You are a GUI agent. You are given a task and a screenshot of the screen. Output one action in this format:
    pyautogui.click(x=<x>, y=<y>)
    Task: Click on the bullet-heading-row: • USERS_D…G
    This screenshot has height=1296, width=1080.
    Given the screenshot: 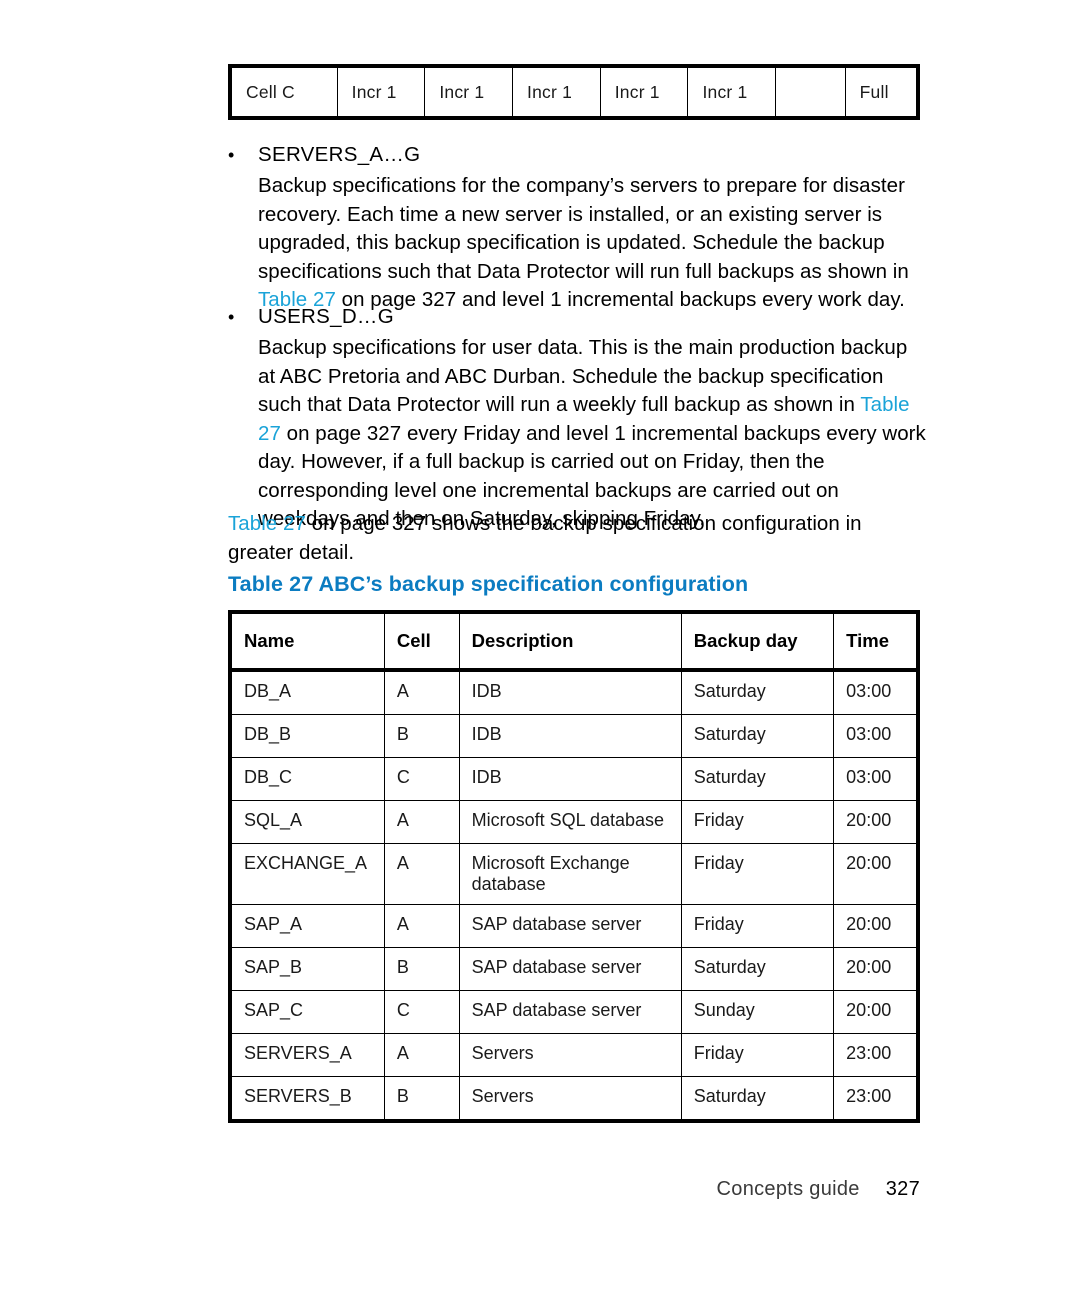 What is the action you would take?
    pyautogui.click(x=578, y=317)
    